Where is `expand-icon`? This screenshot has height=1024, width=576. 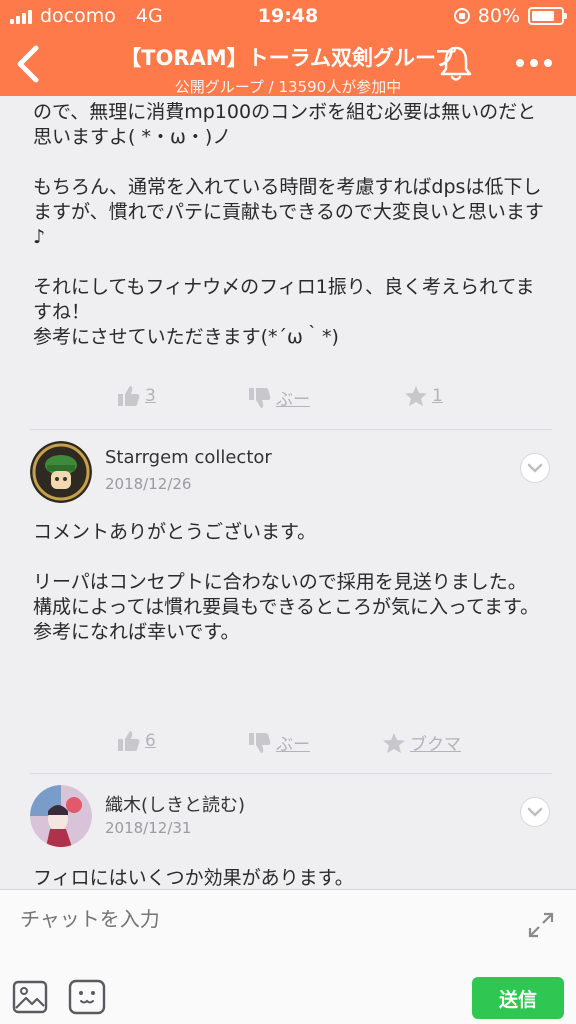
expand-icon is located at coordinates (541, 925).